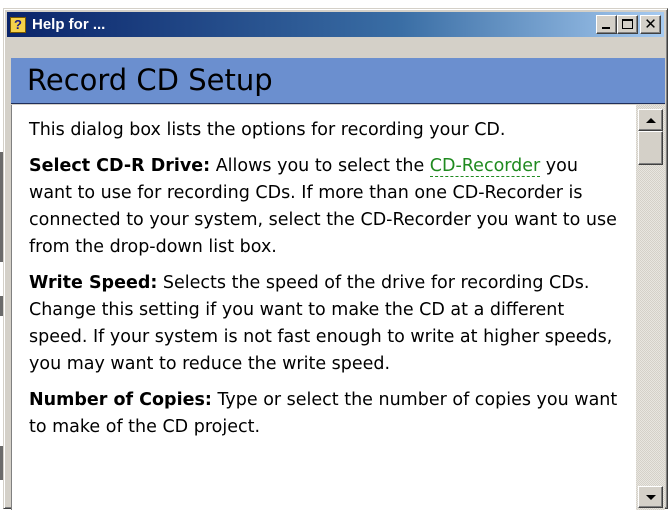 This screenshot has height=510, width=671. What do you see at coordinates (18, 24) in the screenshot?
I see `help-app-icon: ?` at bounding box center [18, 24].